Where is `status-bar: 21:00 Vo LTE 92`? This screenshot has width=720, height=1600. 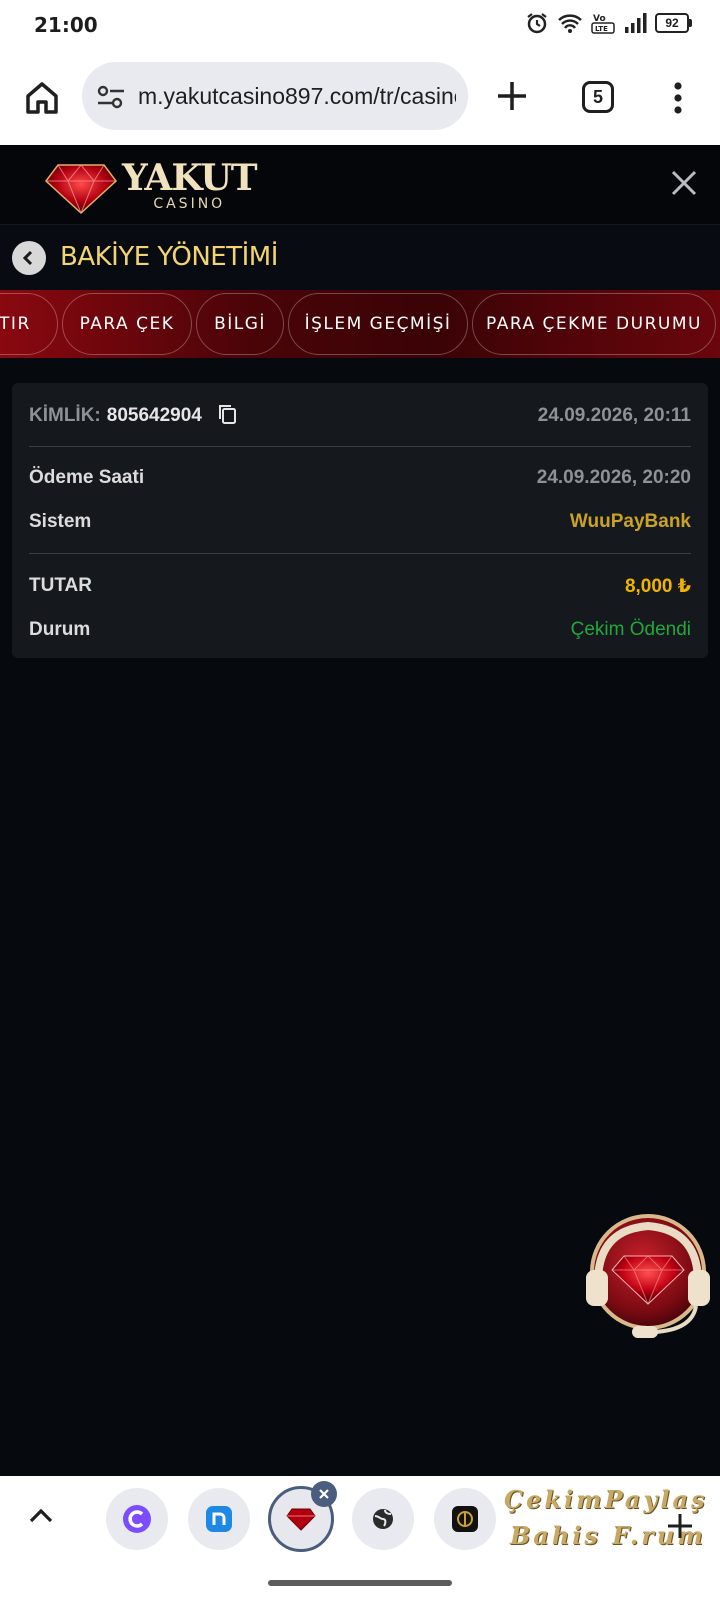
status-bar: 21:00 Vo LTE 92 is located at coordinates (360, 25).